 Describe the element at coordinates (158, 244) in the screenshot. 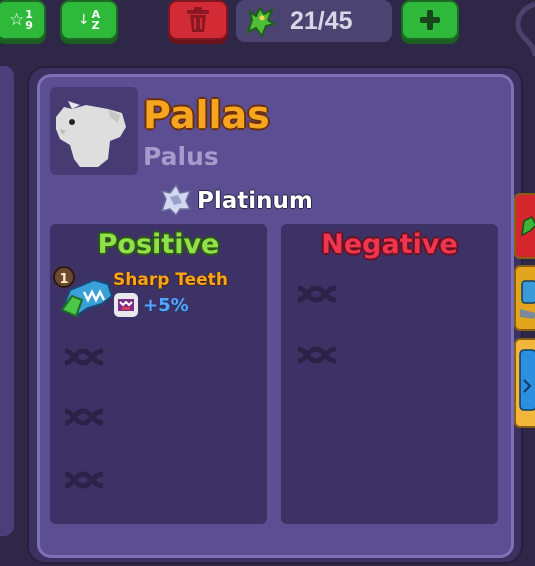

I see `positive-header: Positive` at that location.